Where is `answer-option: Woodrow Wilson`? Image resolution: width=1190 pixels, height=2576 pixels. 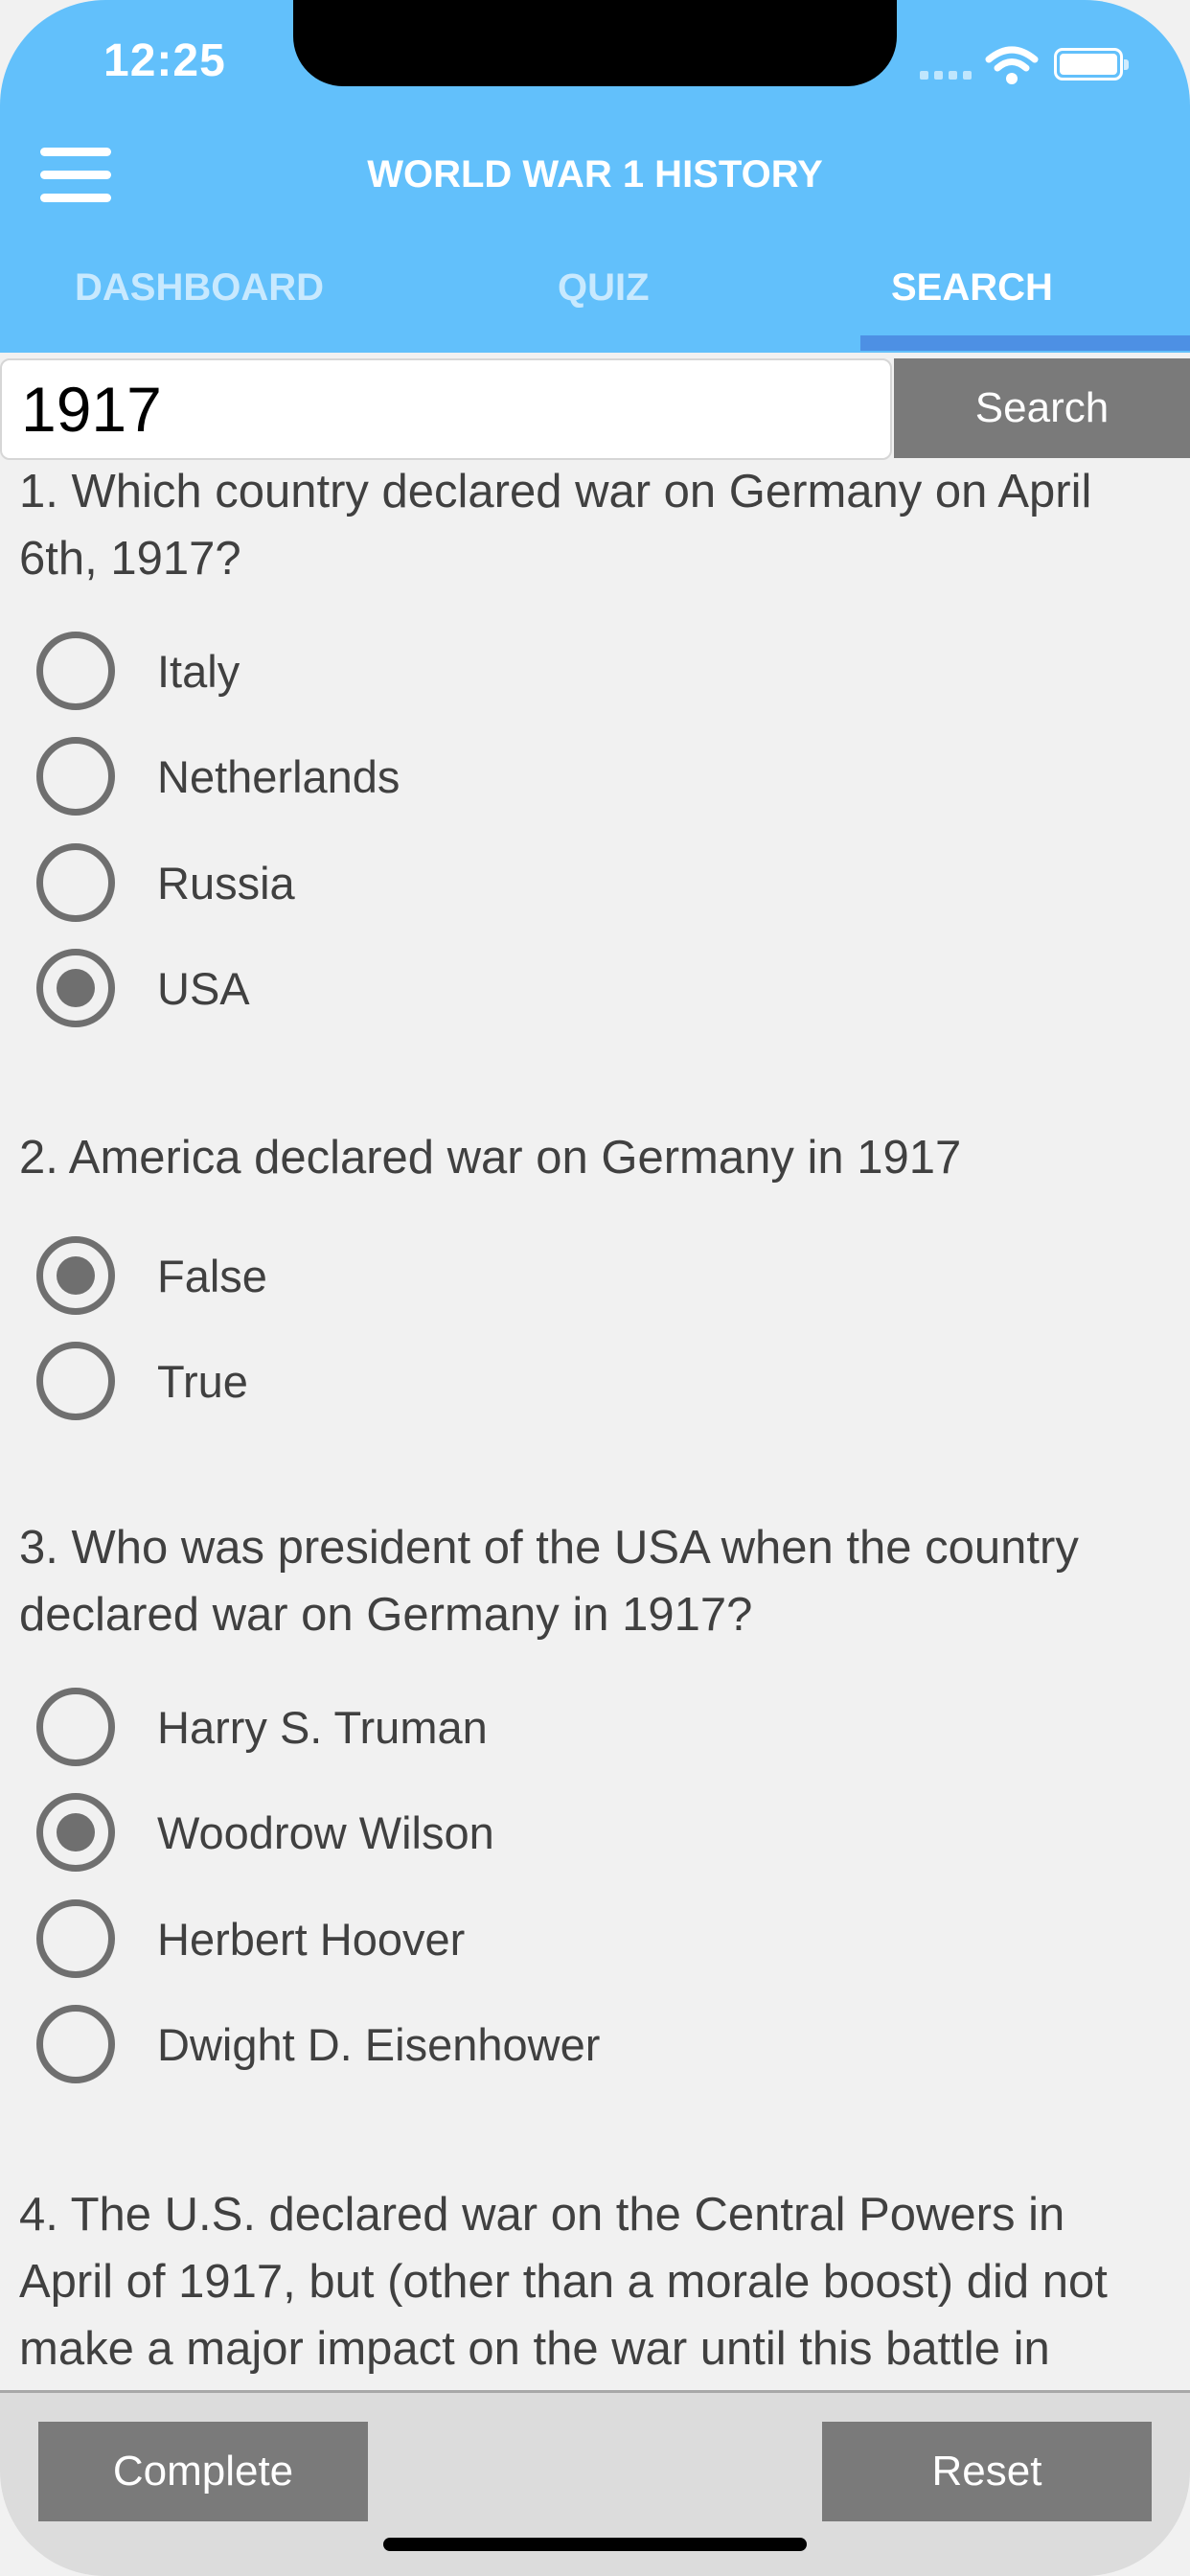
answer-option: Woodrow Wilson is located at coordinates (265, 1832).